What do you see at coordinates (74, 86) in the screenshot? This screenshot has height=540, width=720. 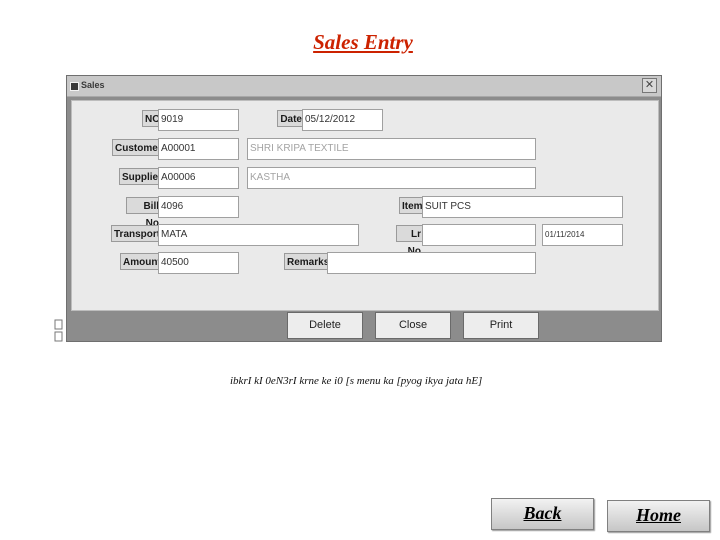 I see `app-window-icon` at bounding box center [74, 86].